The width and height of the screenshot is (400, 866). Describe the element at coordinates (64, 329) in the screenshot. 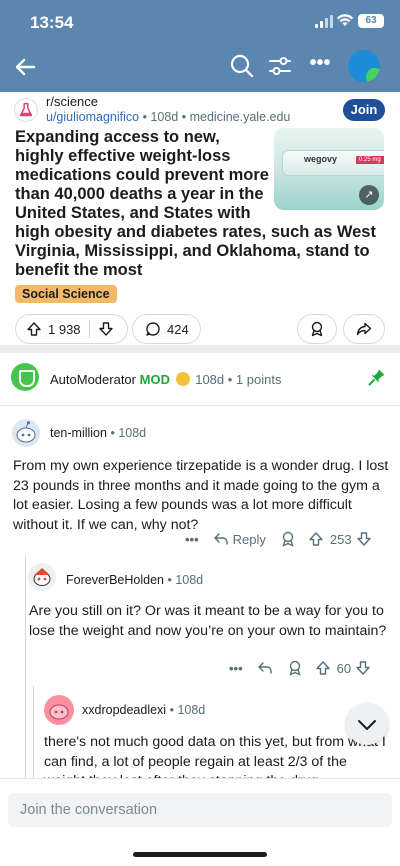

I see `upvote-count: 1 938` at that location.